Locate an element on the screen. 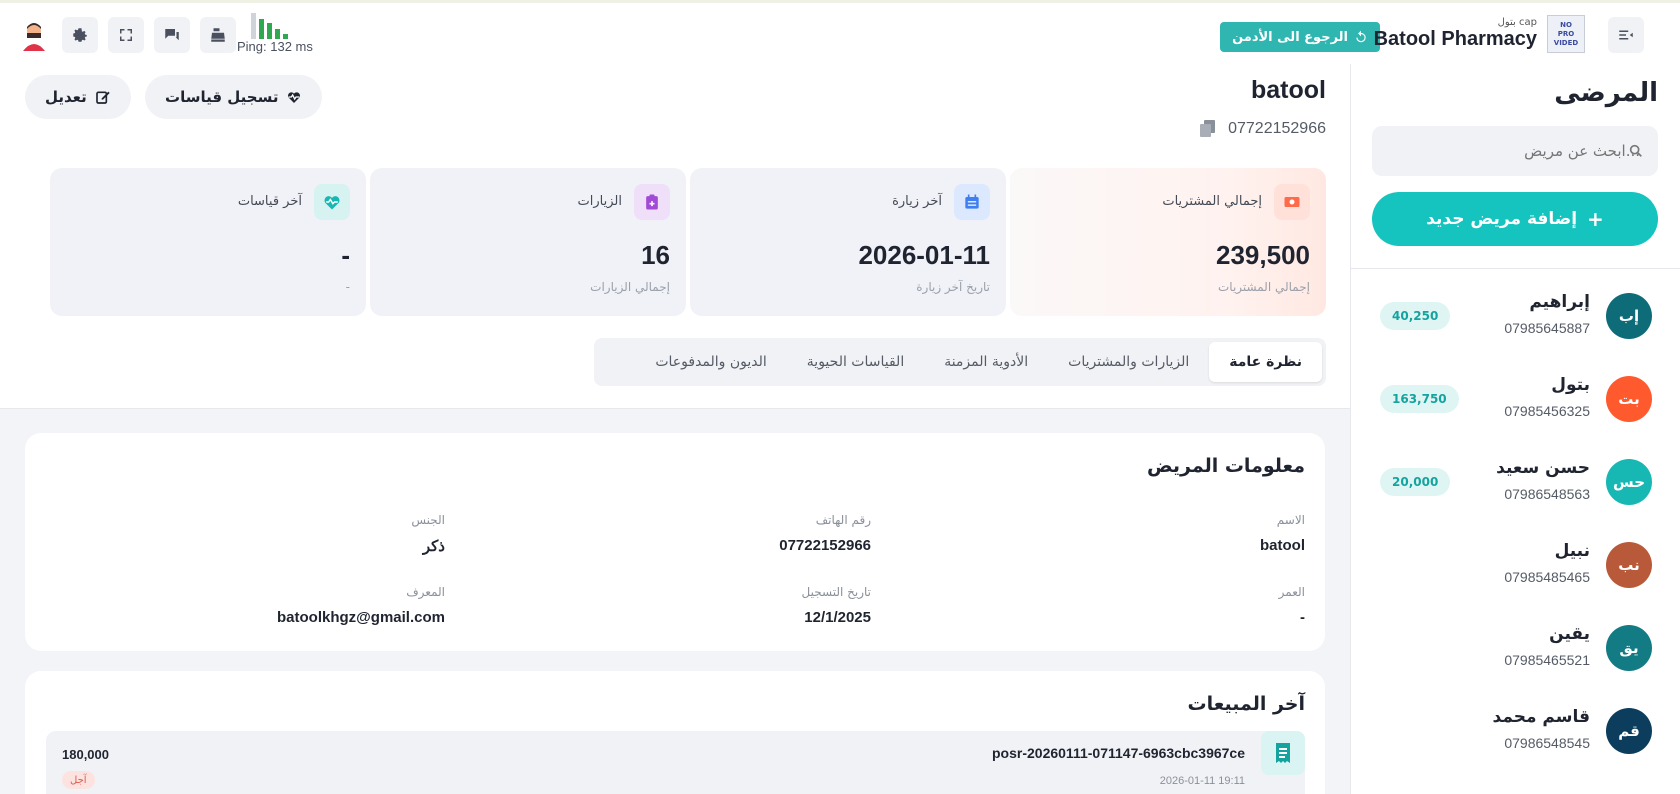 Image resolution: width=1680 pixels, height=794 pixels. brand-logo: NO PRO VIDED is located at coordinates (1566, 34).